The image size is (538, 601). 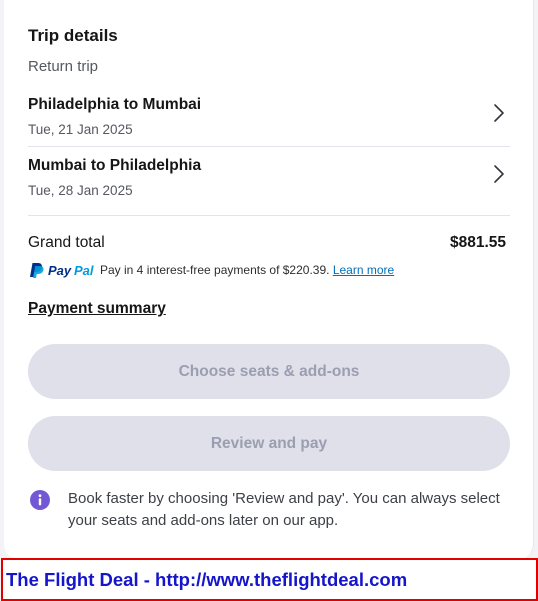 What do you see at coordinates (97, 309) in the screenshot?
I see `payment-summary-link: Payment summary` at bounding box center [97, 309].